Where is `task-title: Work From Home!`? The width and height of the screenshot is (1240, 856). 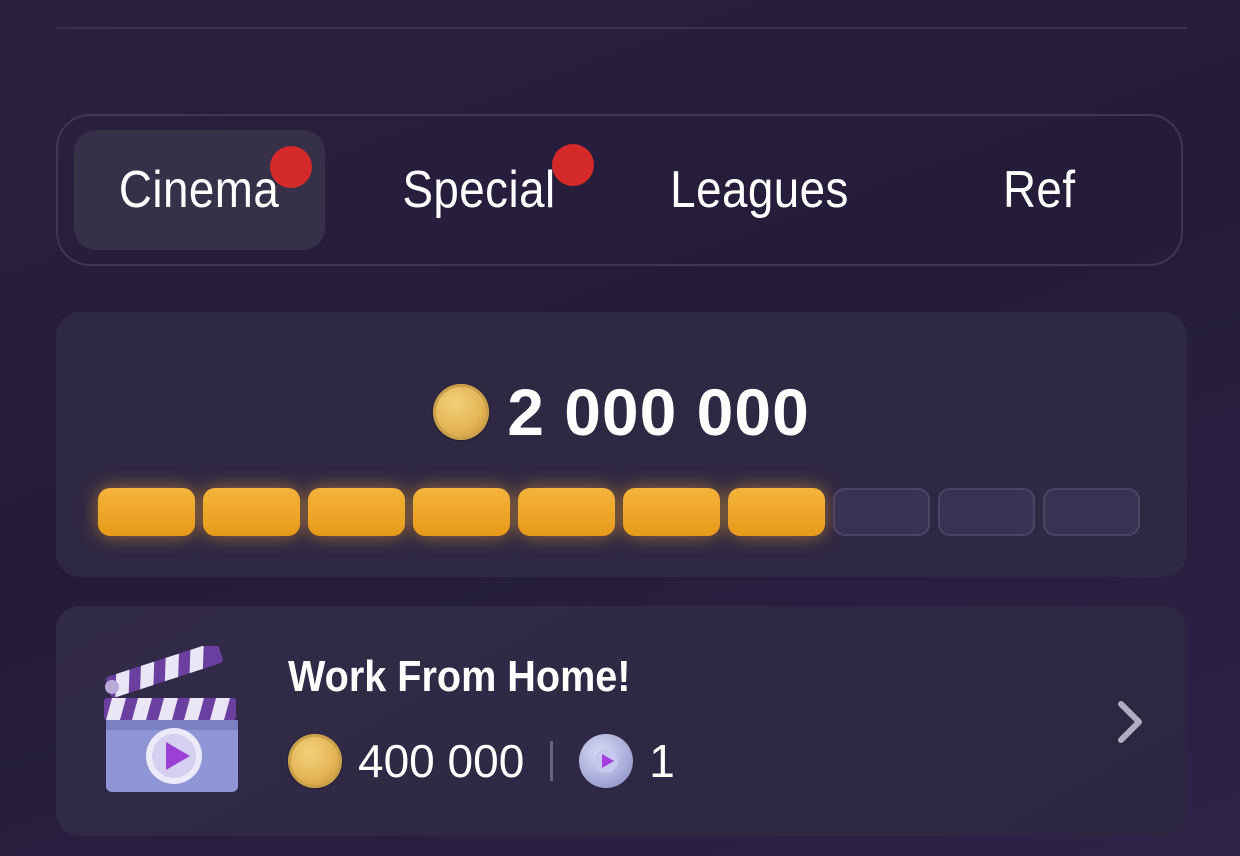 task-title: Work From Home! is located at coordinates (459, 676).